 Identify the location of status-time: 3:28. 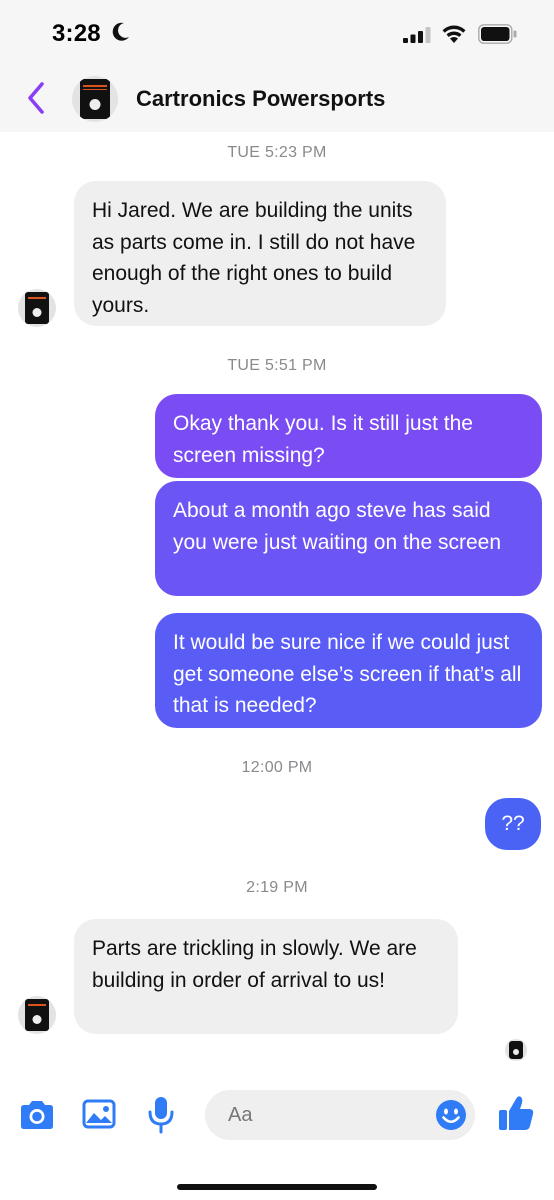
(76, 33).